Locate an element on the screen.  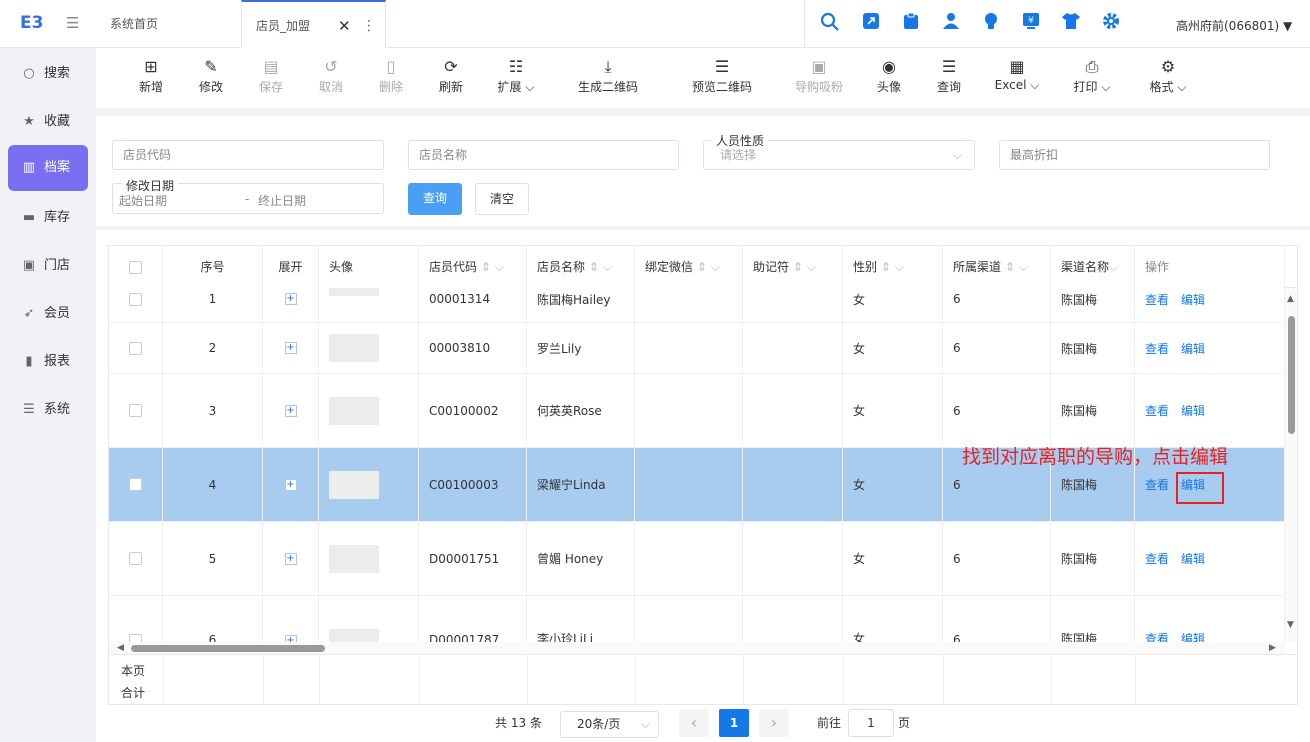
header-channel: 所属渠道 ⇕ ⌵ is located at coordinates (997, 267).